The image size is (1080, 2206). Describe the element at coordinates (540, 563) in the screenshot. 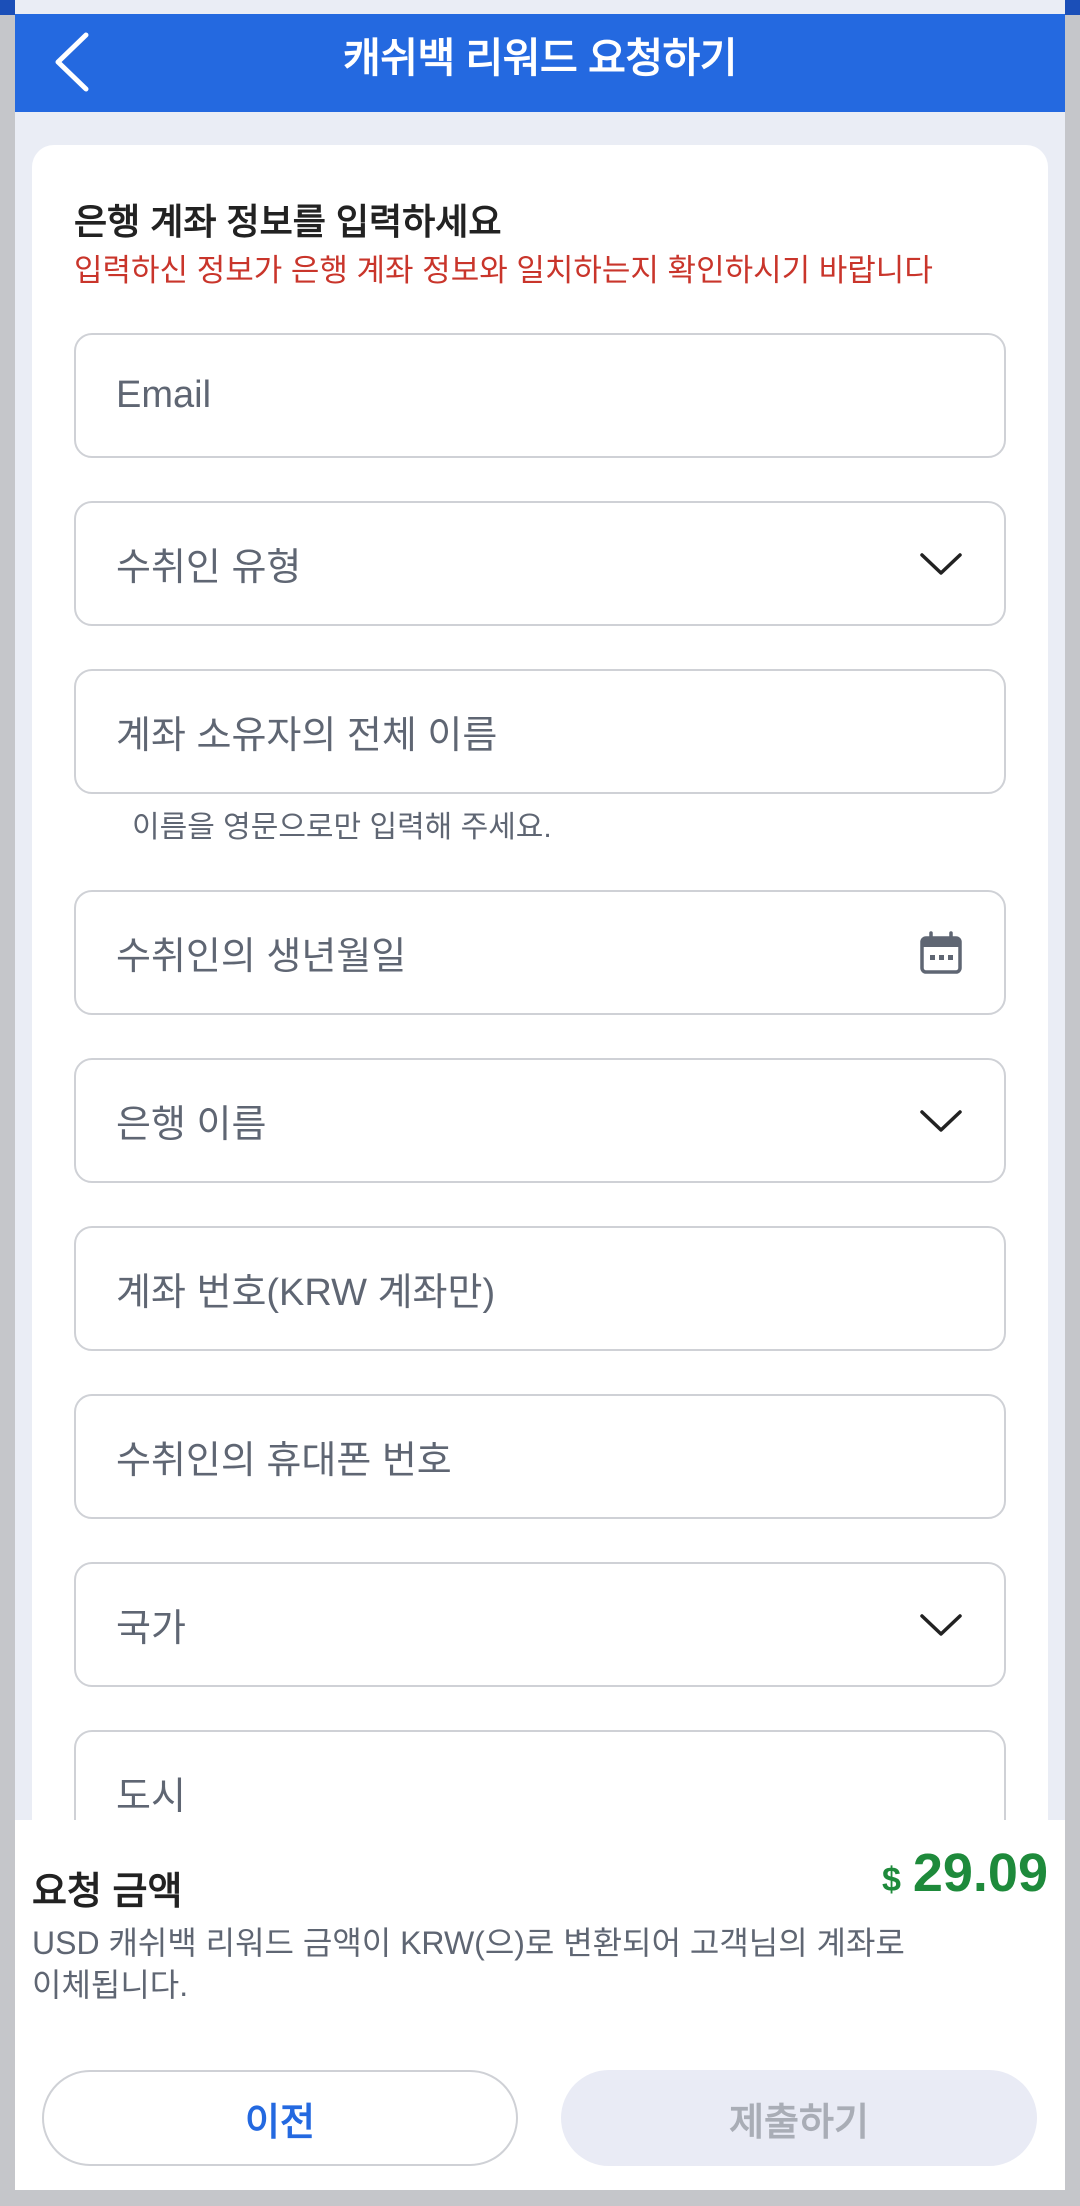

I see `recipient-type-select: 수취인 유형` at that location.